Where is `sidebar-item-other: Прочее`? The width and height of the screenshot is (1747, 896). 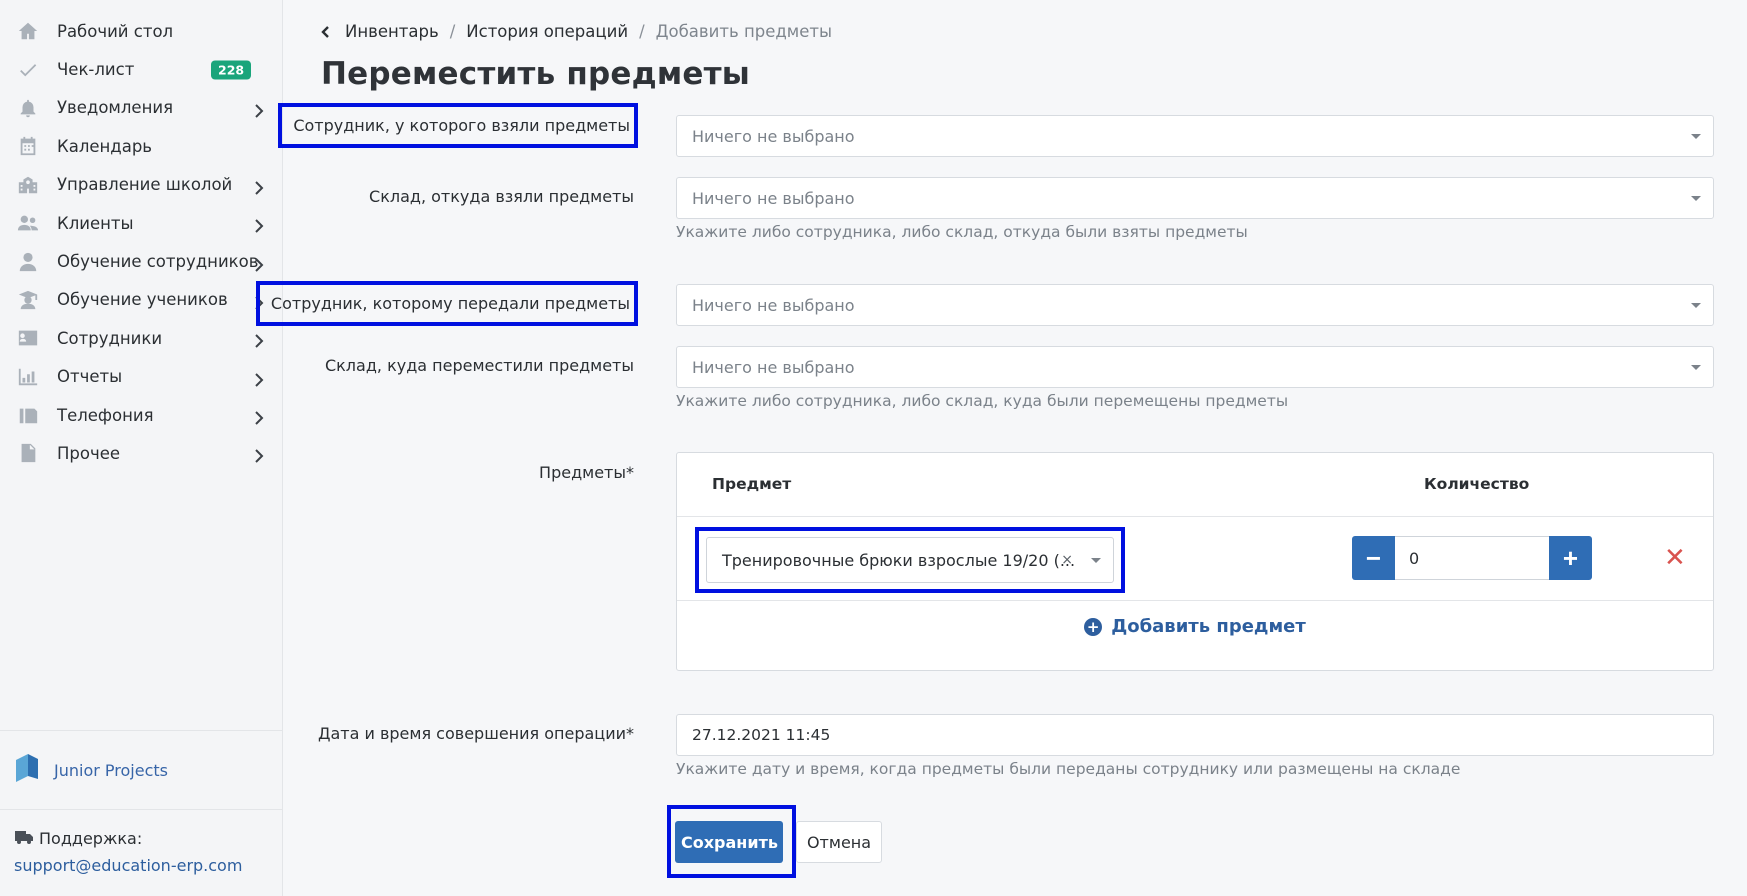
sidebar-item-other: Прочее is located at coordinates (141, 453).